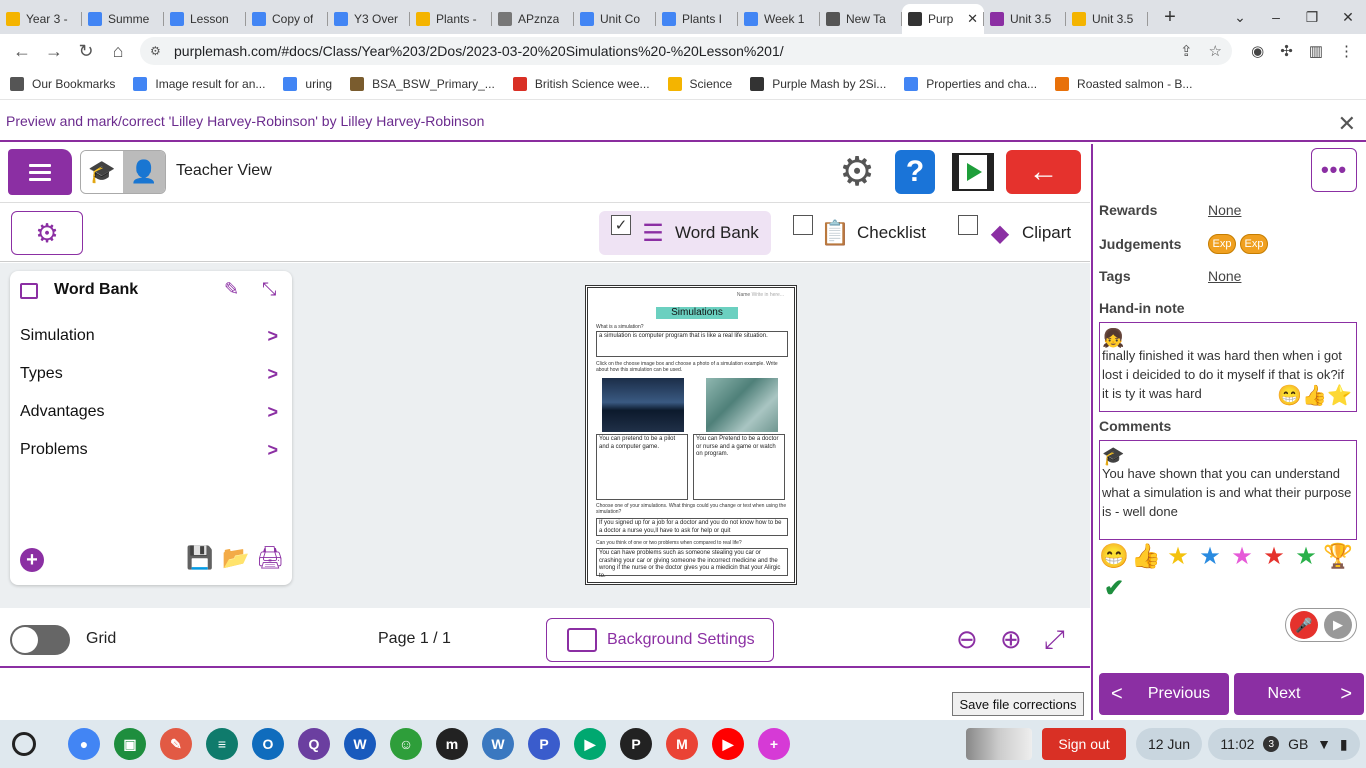 The height and width of the screenshot is (768, 1366). Describe the element at coordinates (1242, 557) in the screenshot. I see `pink-star-sticker-icon: ★` at that location.